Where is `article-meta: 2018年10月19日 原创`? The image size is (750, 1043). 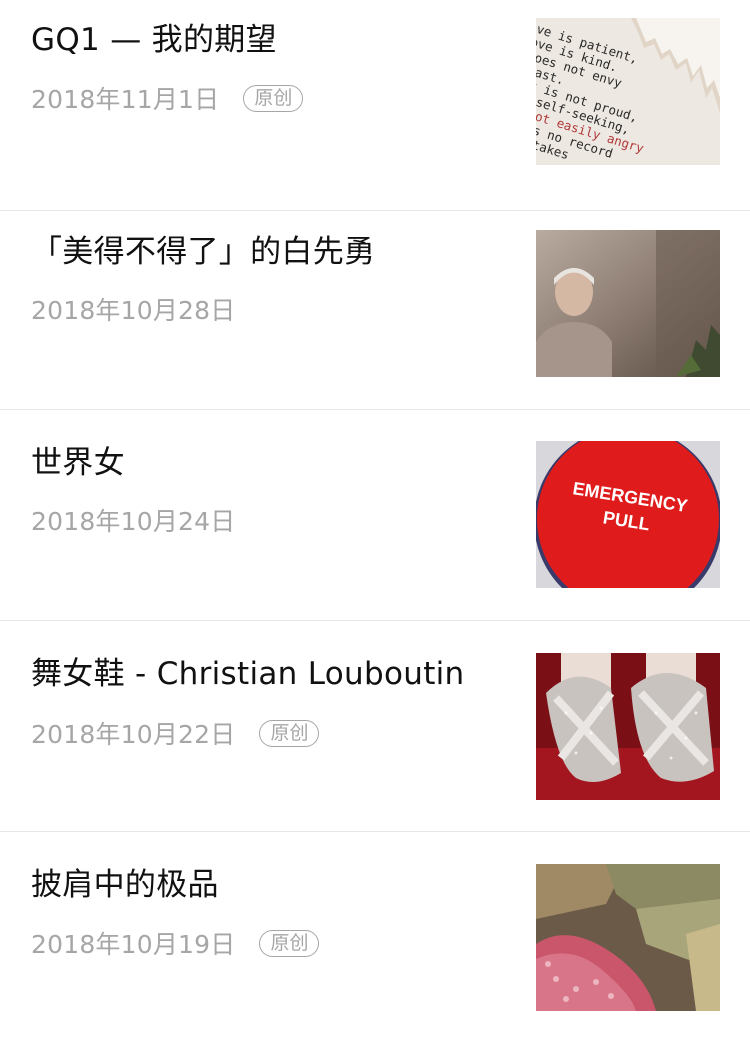 article-meta: 2018年10月19日 原创 is located at coordinates (175, 943).